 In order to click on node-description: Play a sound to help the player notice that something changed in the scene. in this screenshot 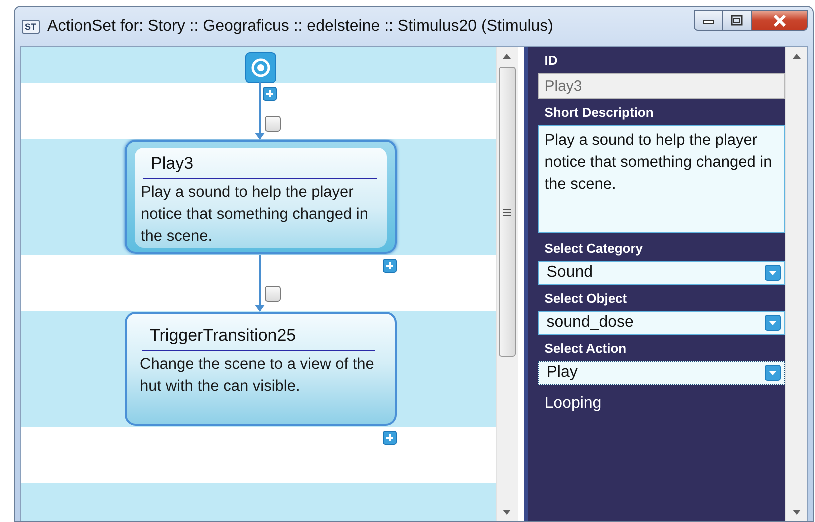, I will do `click(255, 215)`.